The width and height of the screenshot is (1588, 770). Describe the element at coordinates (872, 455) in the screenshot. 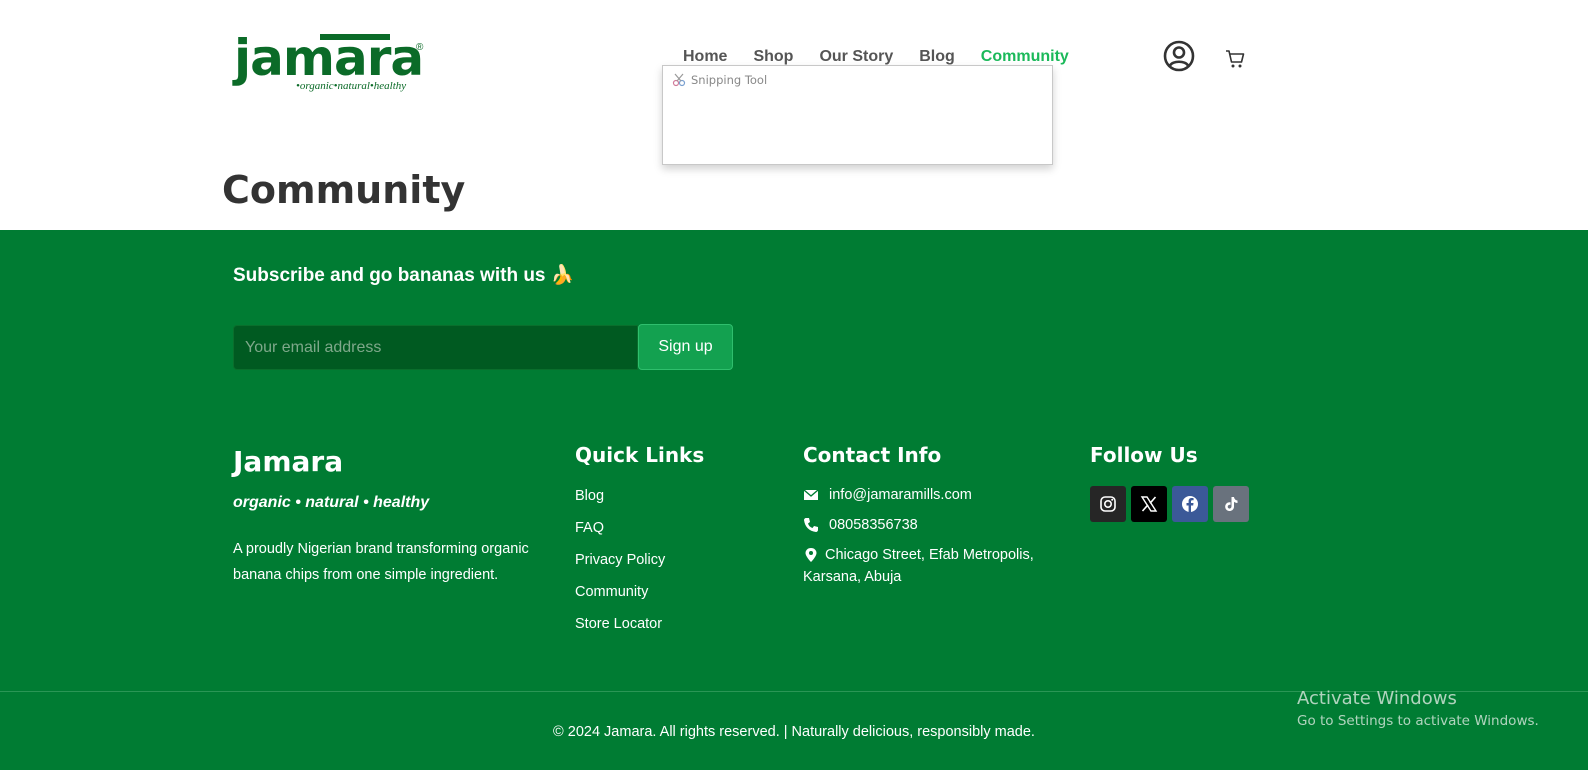

I see `contact-info-heading: Contact Info` at that location.